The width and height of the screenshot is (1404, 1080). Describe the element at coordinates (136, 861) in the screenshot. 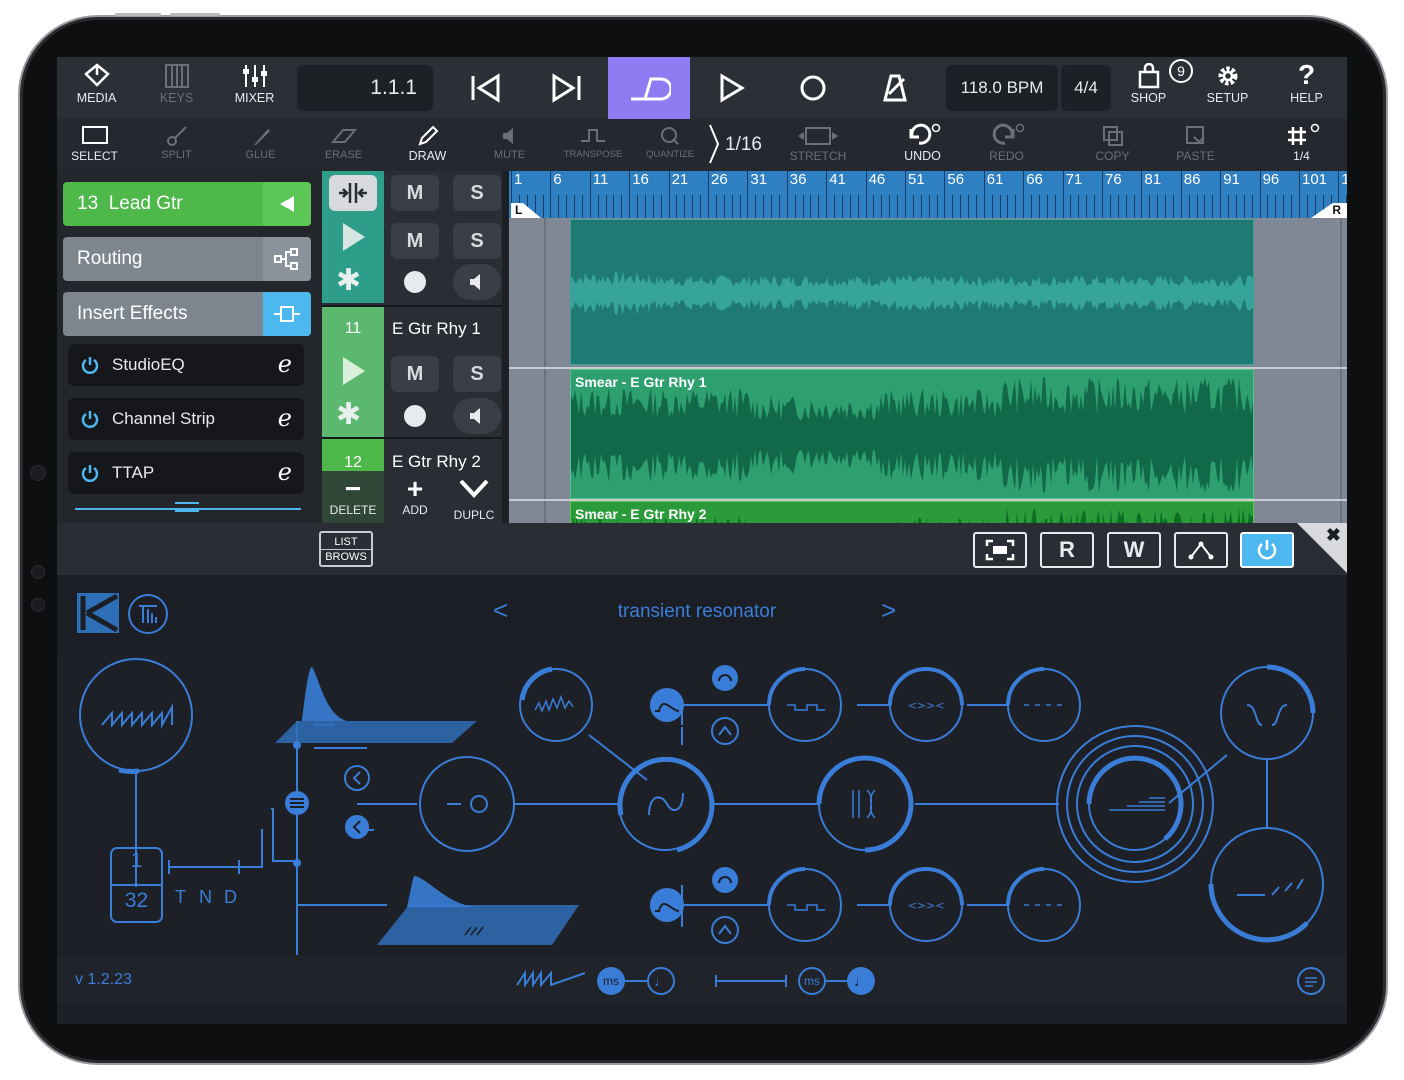

I see `rate-numerator: 1` at that location.